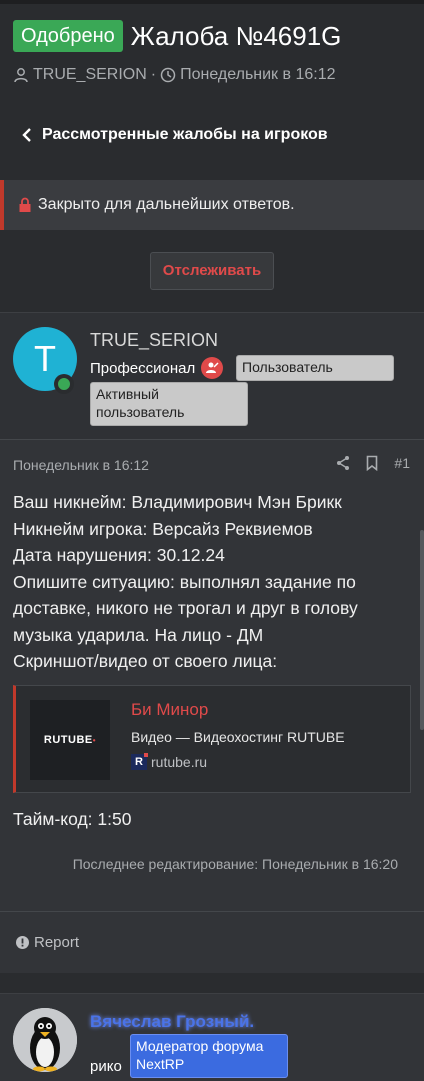 This screenshot has height=1081, width=424. I want to click on status-badge: Одобрено, so click(68, 36).